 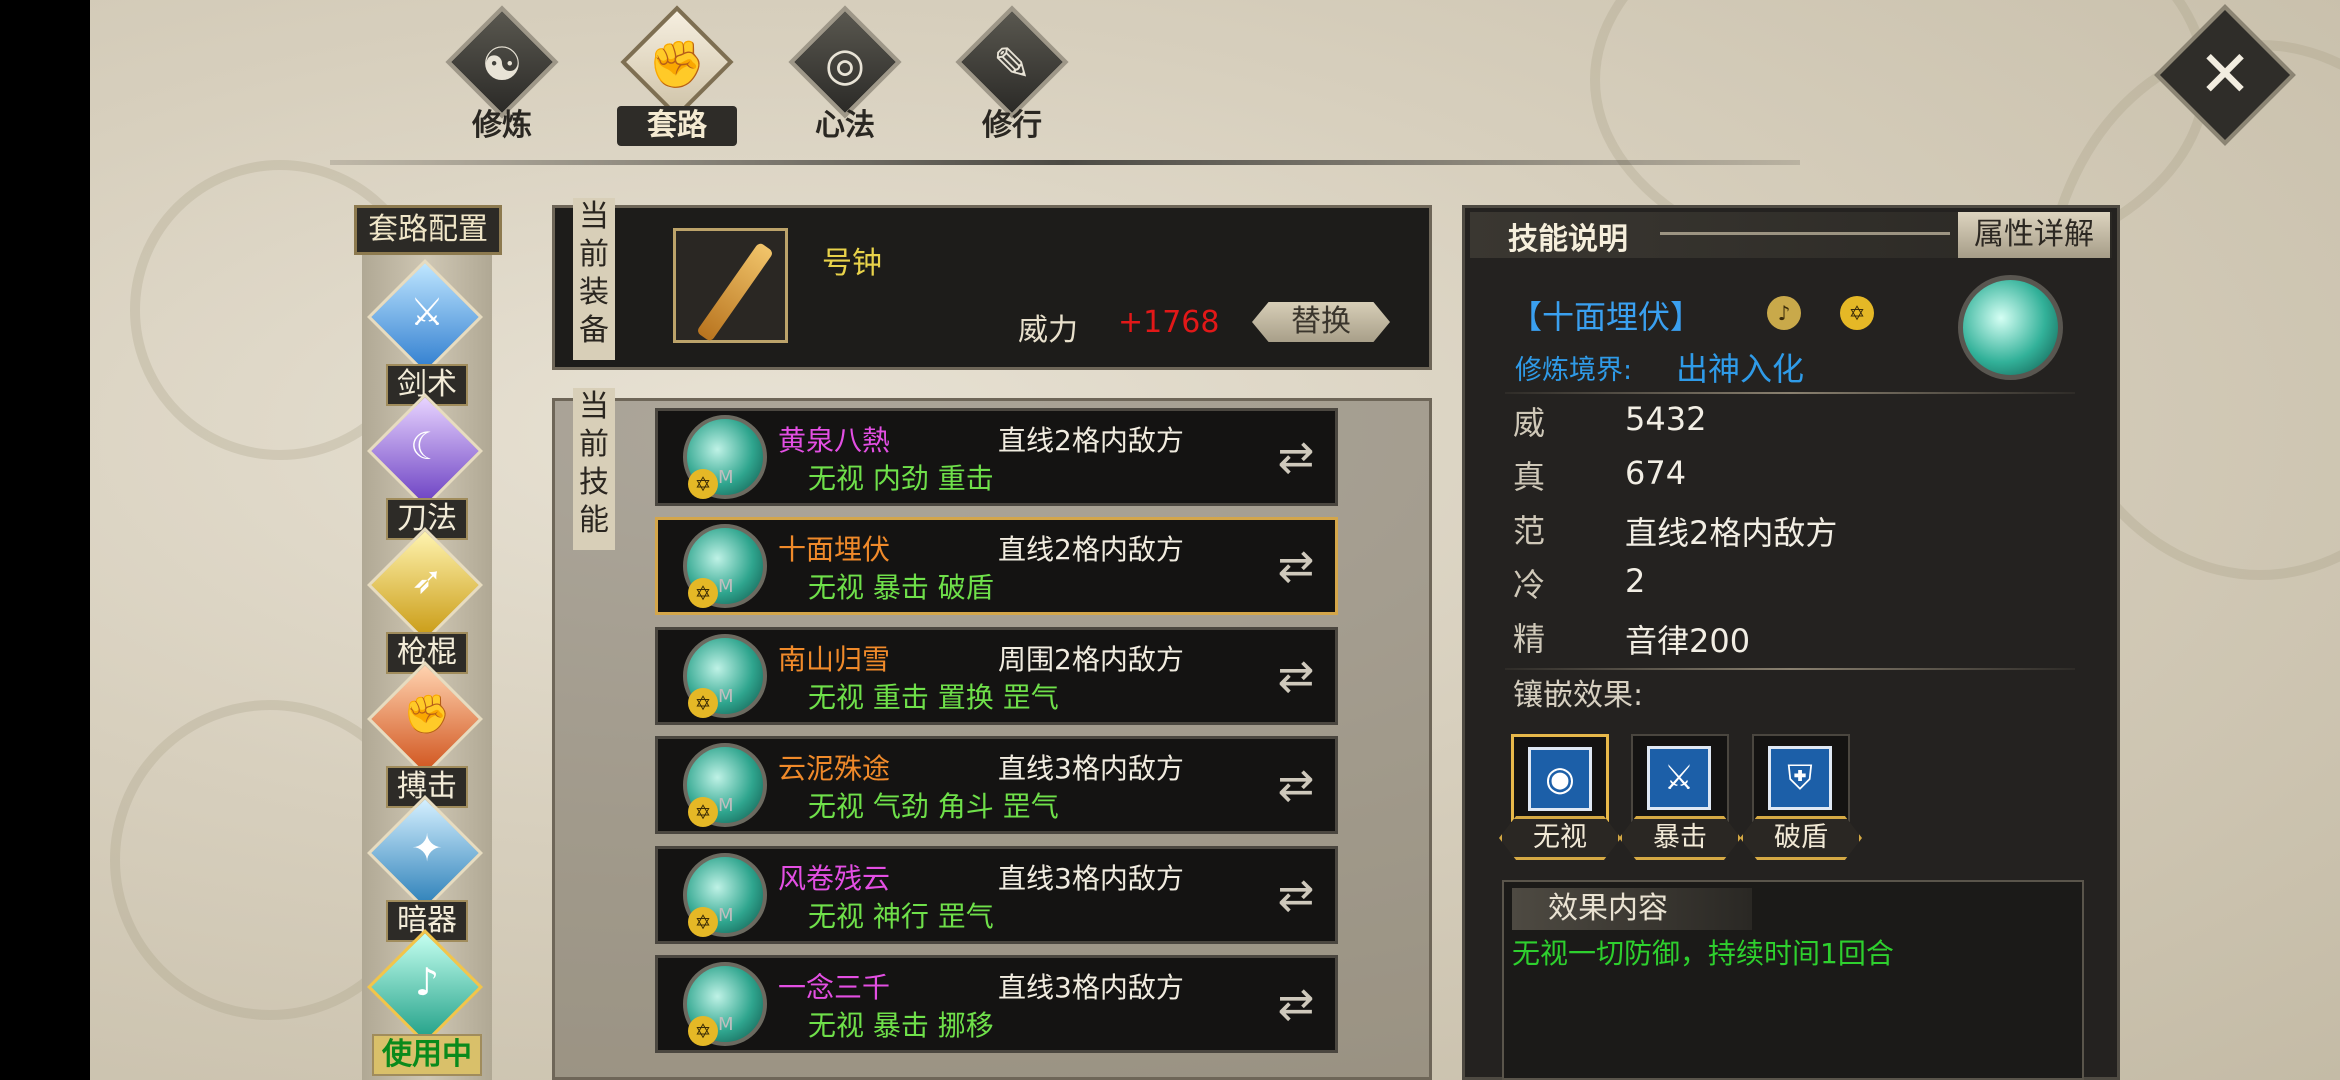 What do you see at coordinates (1680, 838) in the screenshot?
I see `gem-label-crit: 暴击` at bounding box center [1680, 838].